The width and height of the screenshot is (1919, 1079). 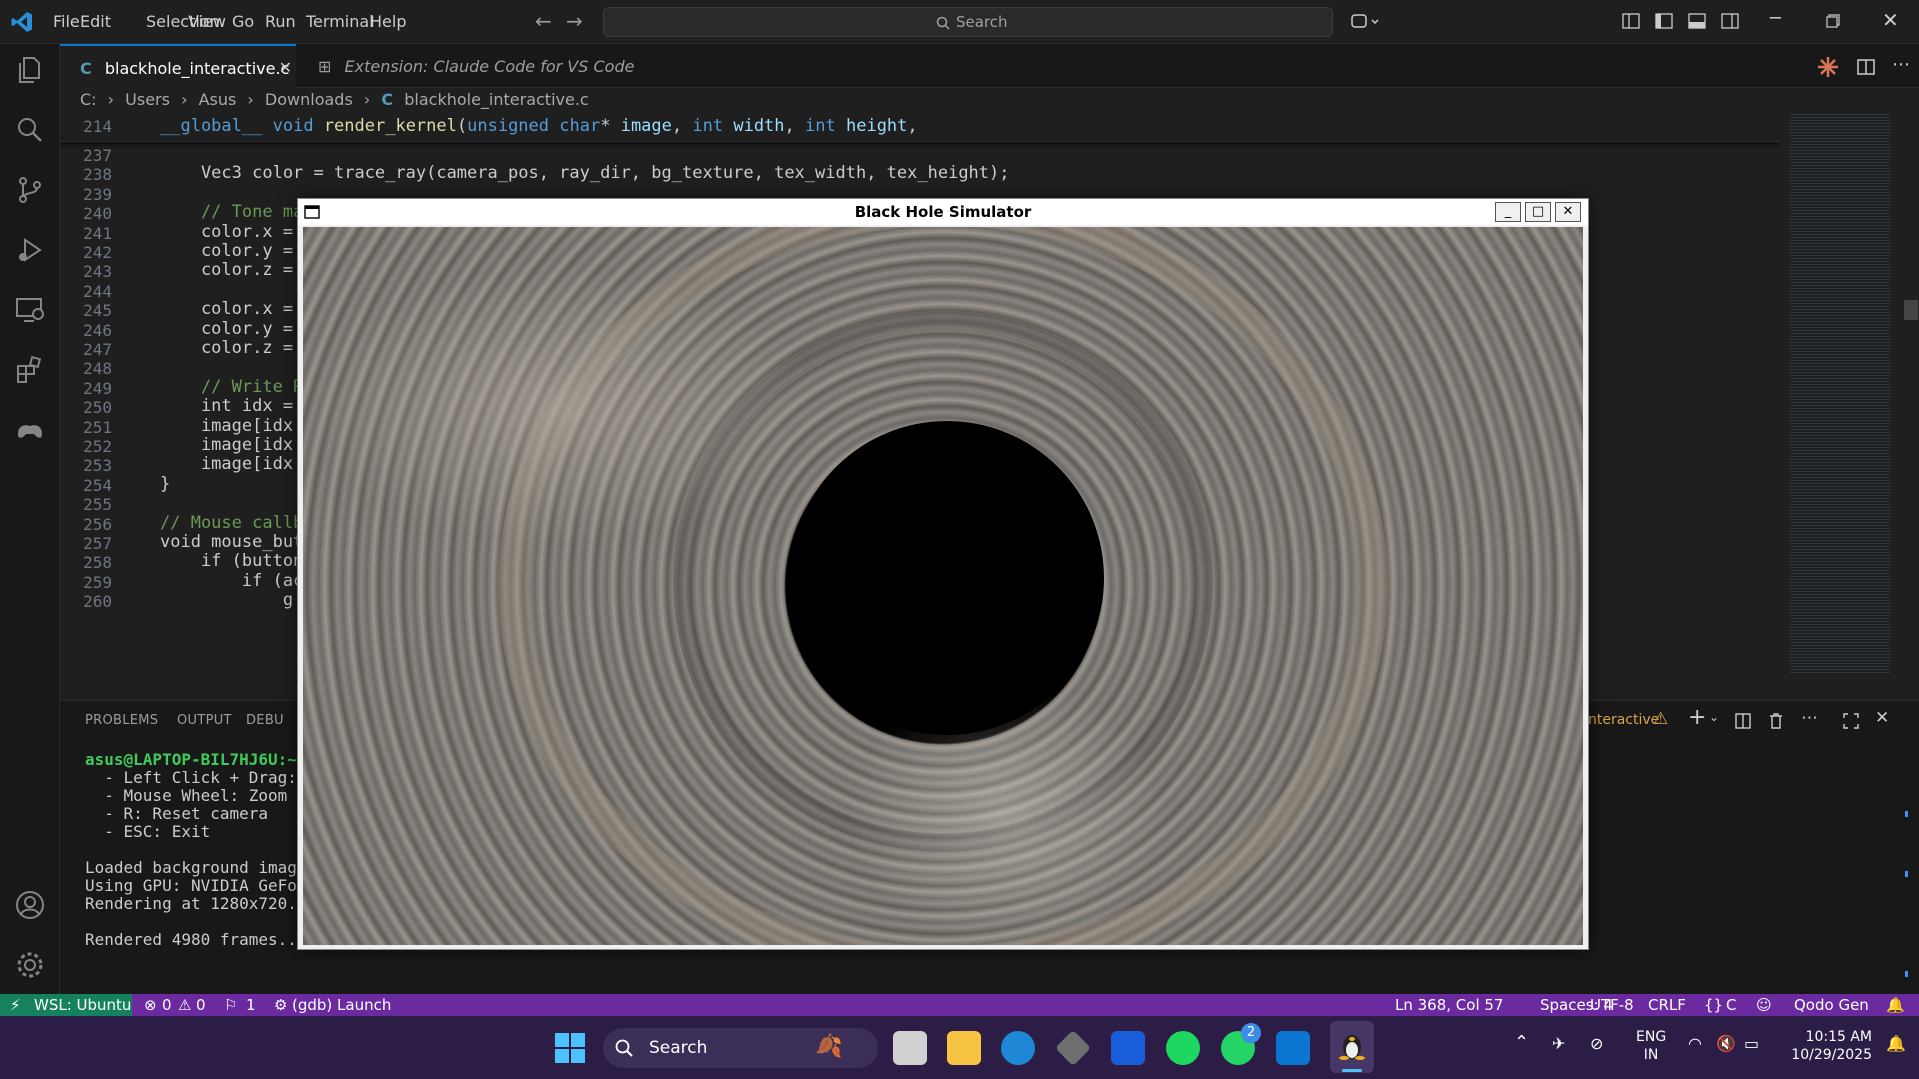 What do you see at coordinates (121, 720) in the screenshot?
I see `tab-problems: PROBLEMS` at bounding box center [121, 720].